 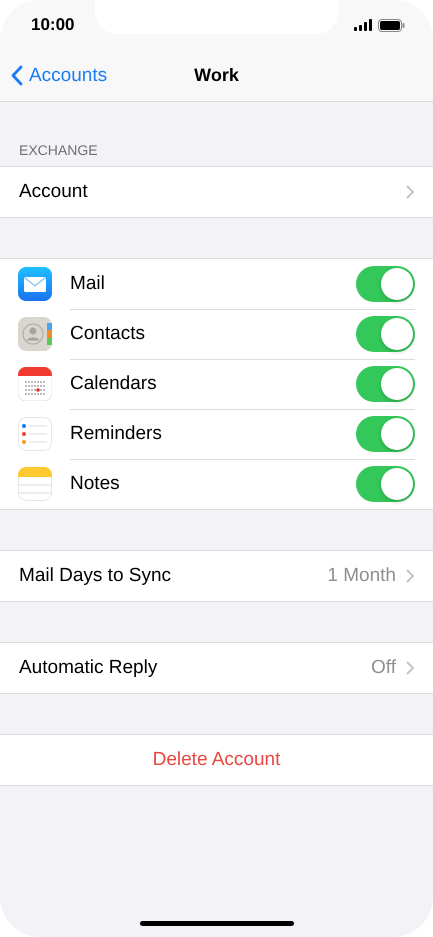 I want to click on calendar-icon, so click(x=35, y=384).